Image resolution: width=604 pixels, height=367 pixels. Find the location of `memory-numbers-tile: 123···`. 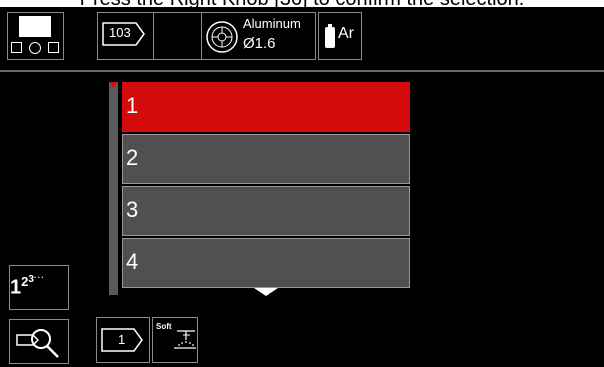

memory-numbers-tile: 123··· is located at coordinates (39, 287).